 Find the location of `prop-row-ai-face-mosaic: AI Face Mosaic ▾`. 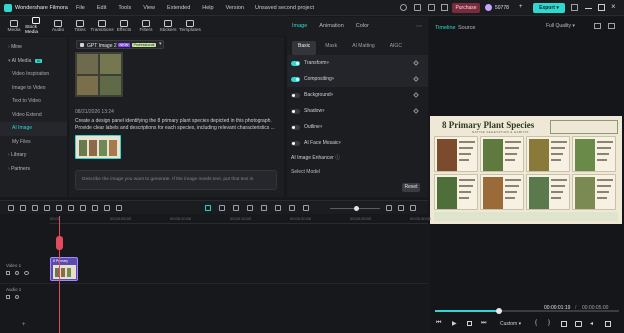

prop-row-ai-face-mosaic: AI Face Mosaic ▾ is located at coordinates (357, 143).